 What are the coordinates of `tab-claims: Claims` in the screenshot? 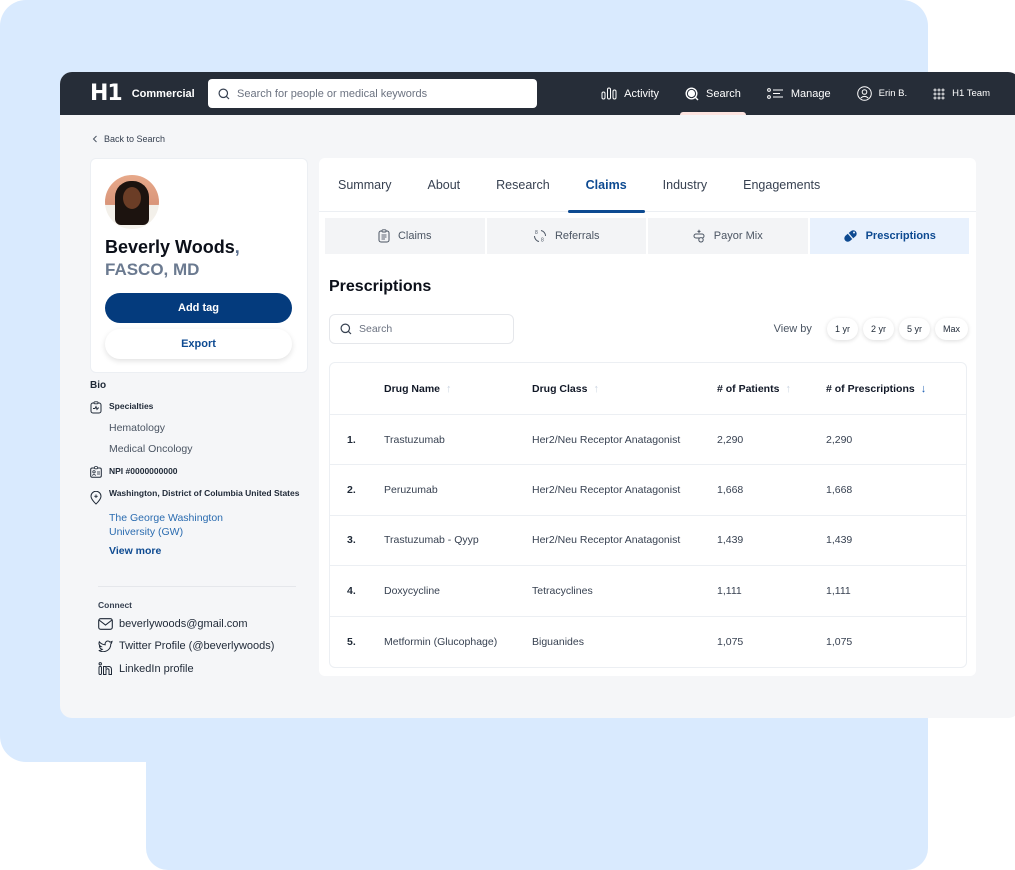 It's located at (606, 185).